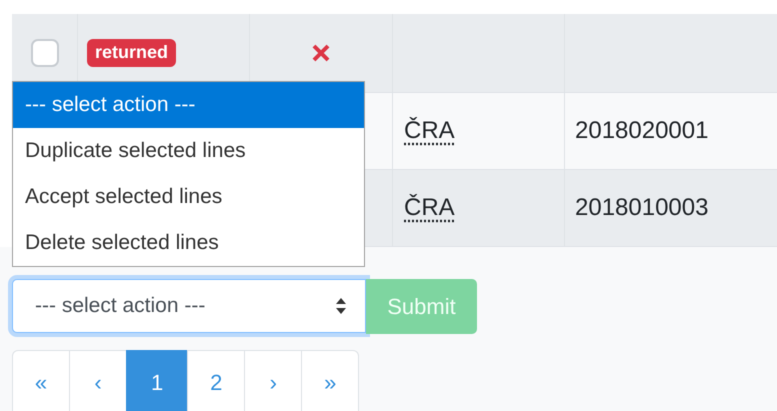 The height and width of the screenshot is (411, 777). What do you see at coordinates (188, 151) in the screenshot?
I see `dropdown-option: Duplicate selected lines` at bounding box center [188, 151].